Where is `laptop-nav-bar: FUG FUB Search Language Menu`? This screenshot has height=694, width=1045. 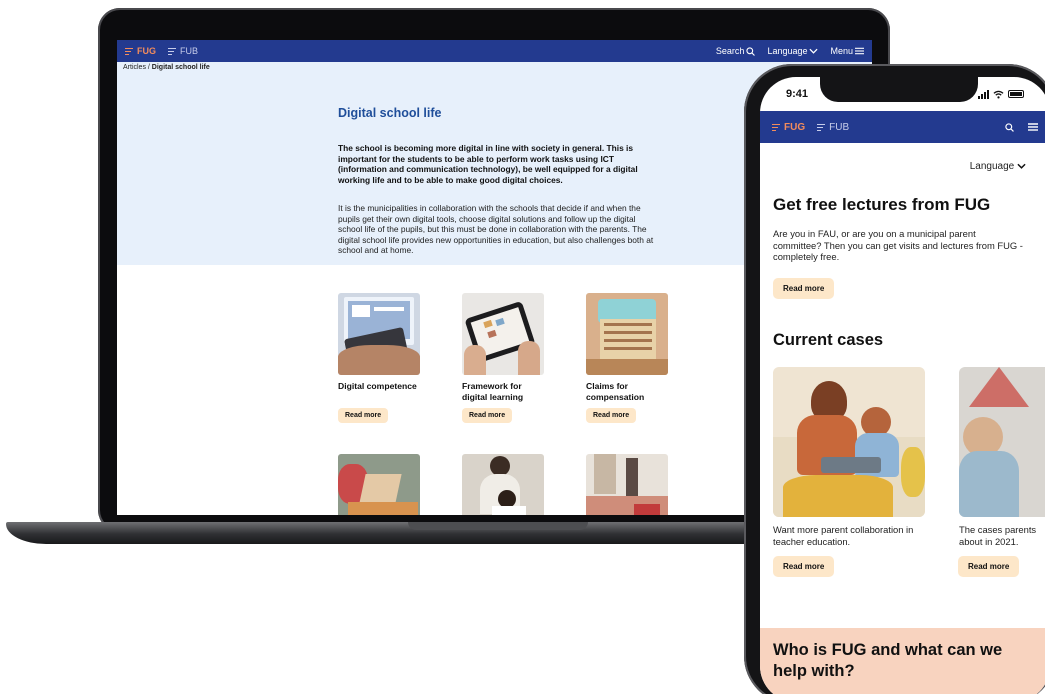 laptop-nav-bar: FUG FUB Search Language Menu is located at coordinates (494, 51).